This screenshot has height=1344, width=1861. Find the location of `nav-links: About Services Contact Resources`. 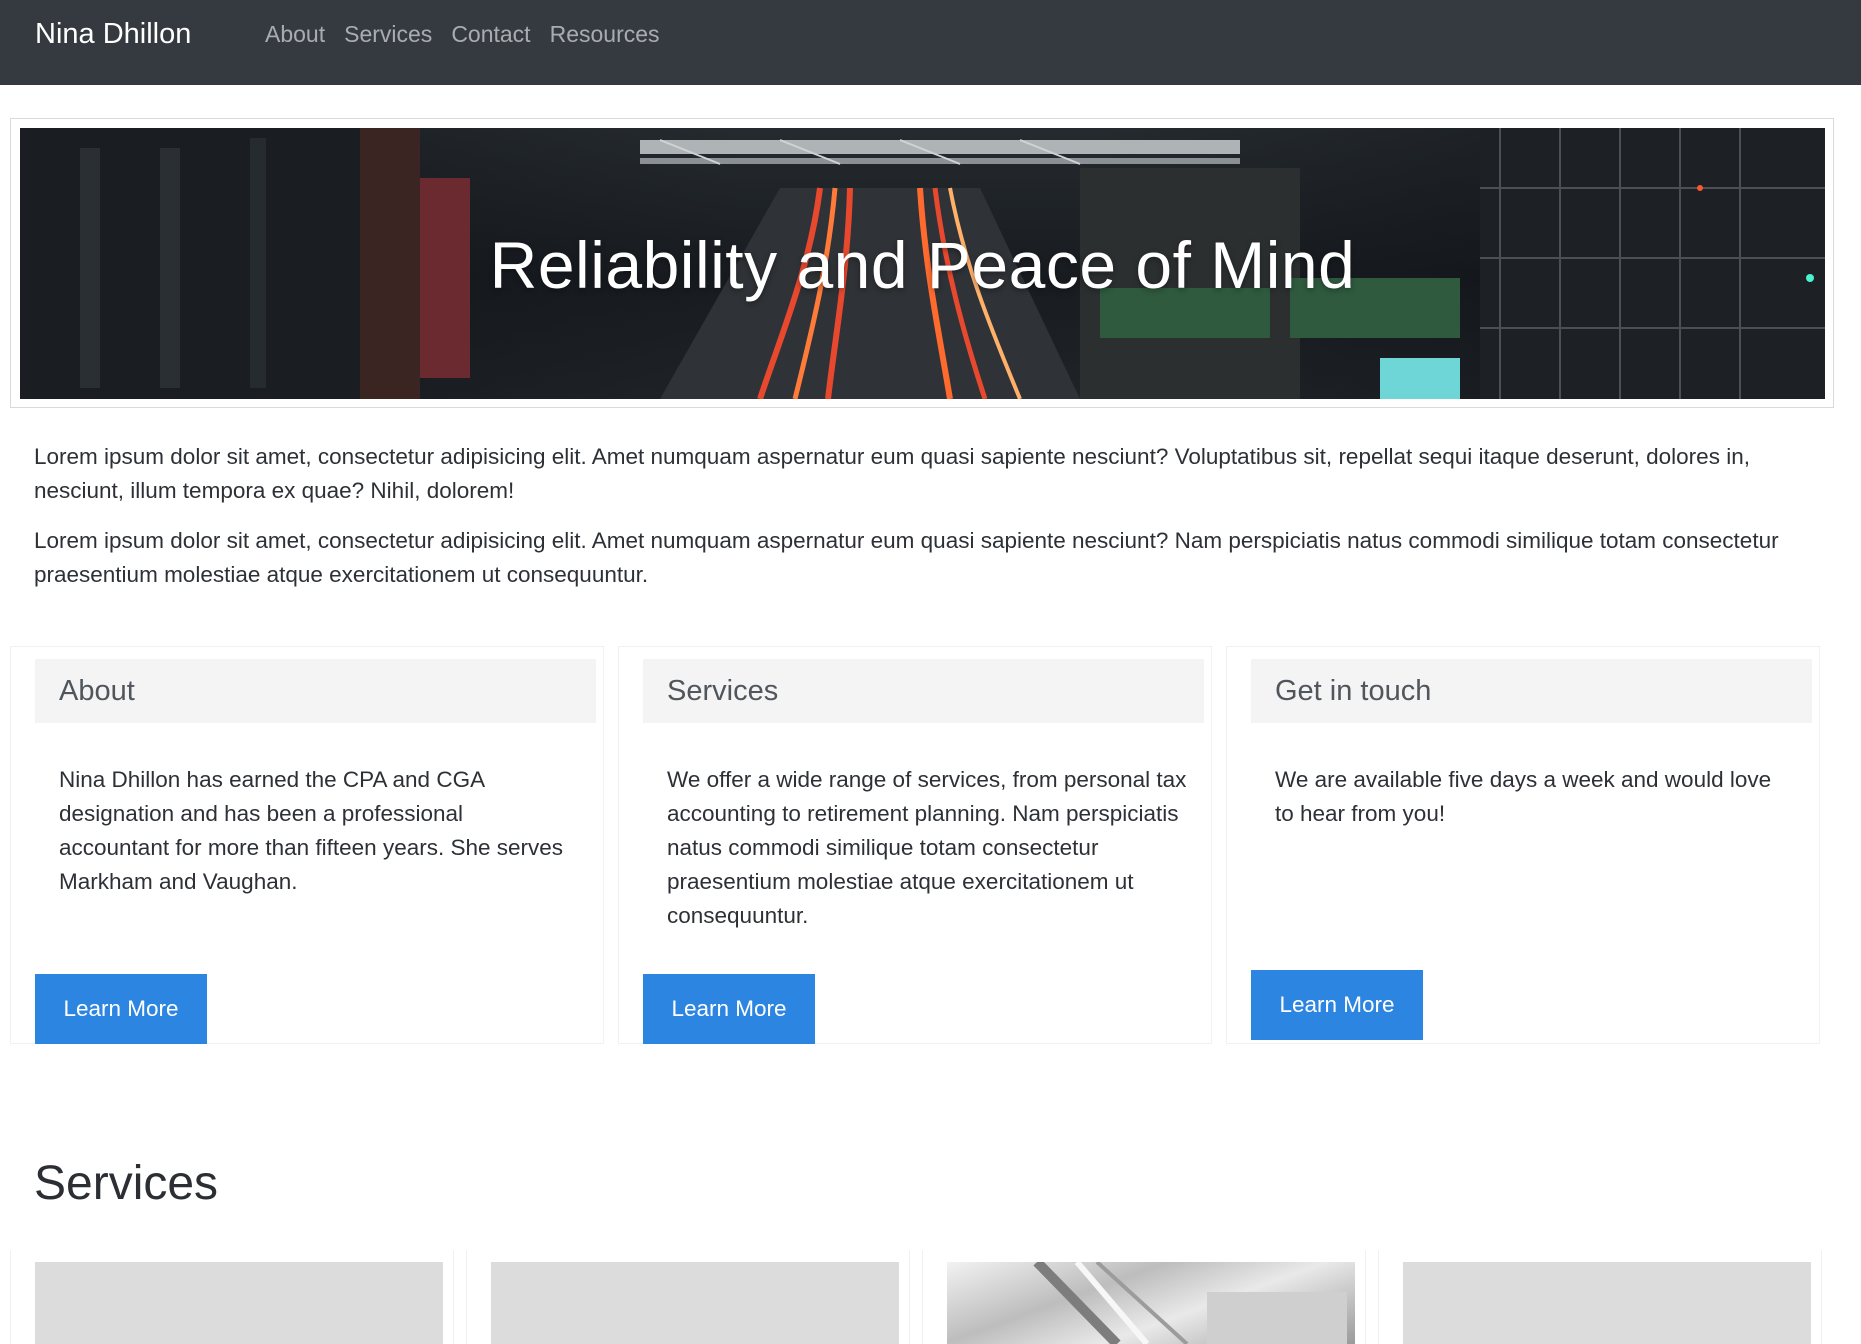

nav-links: About Services Contact Resources is located at coordinates (472, 34).